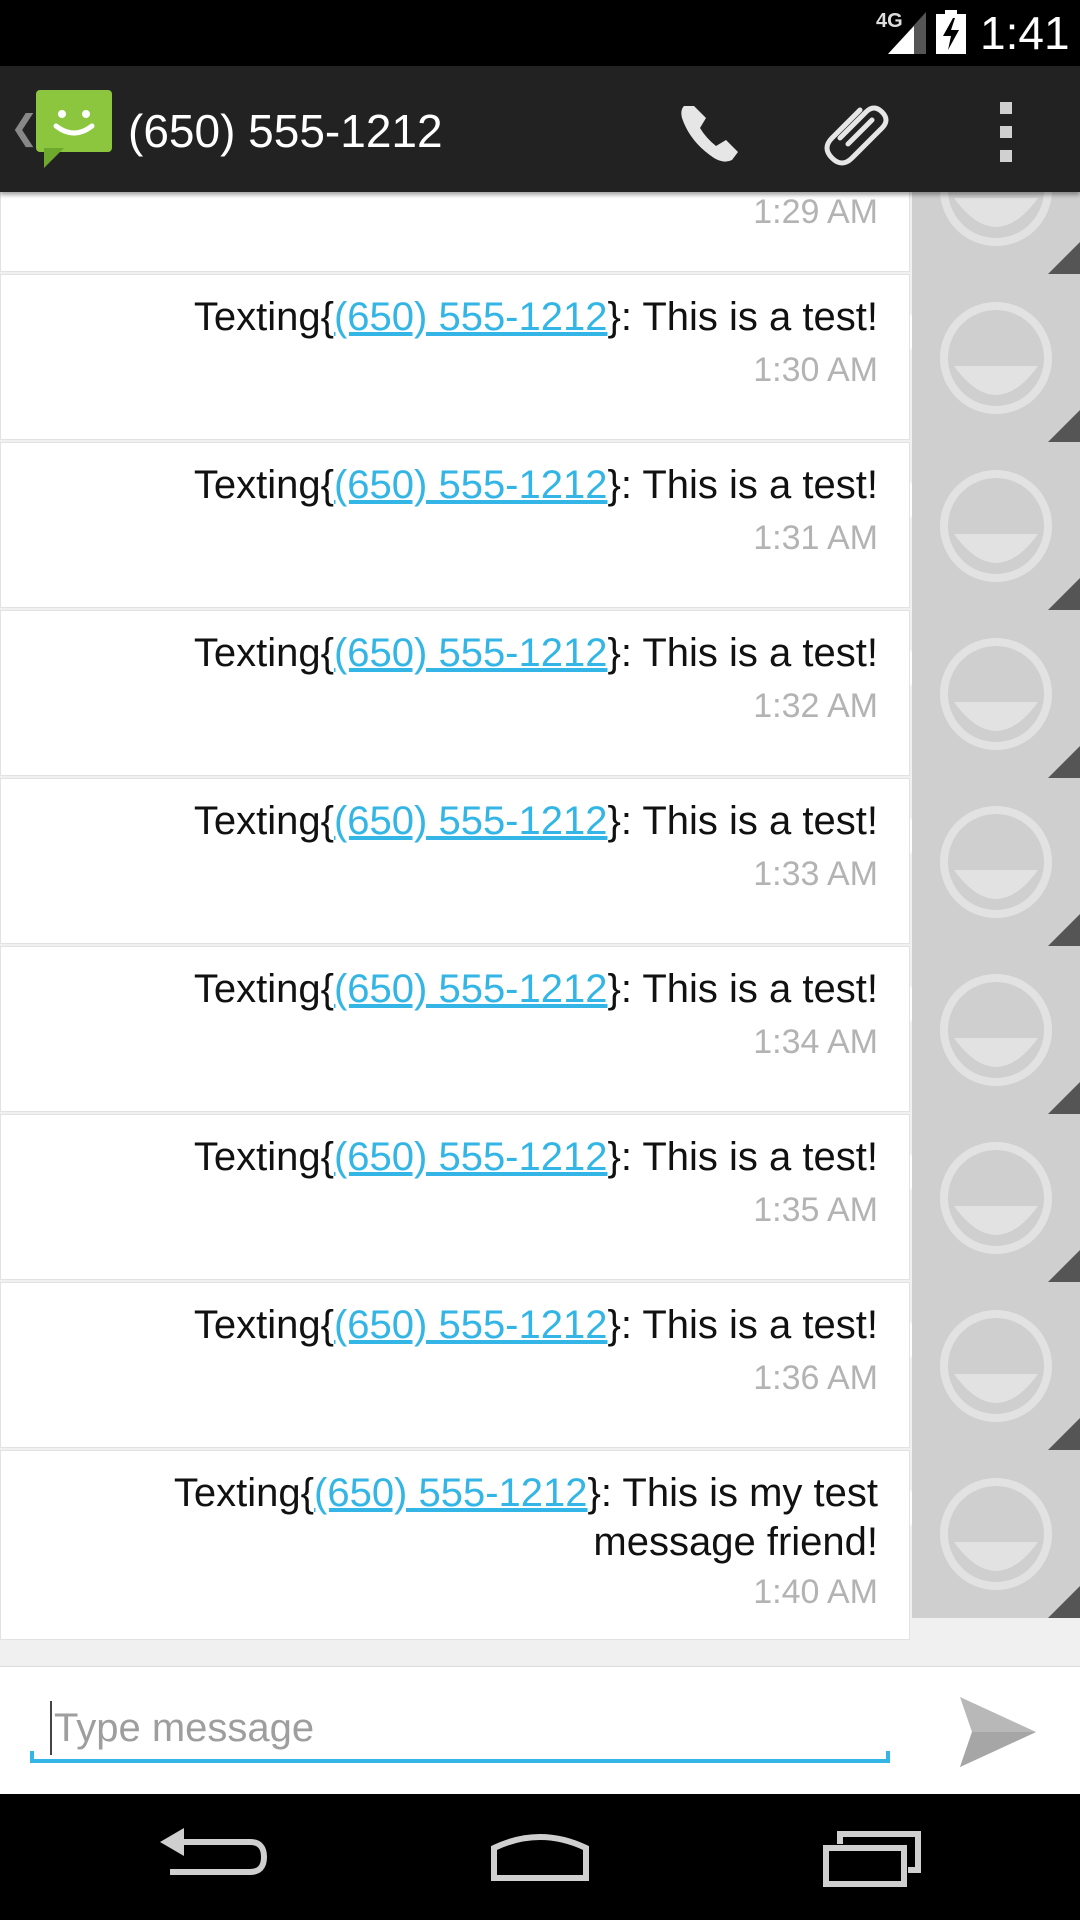 This screenshot has height=1920, width=1080. What do you see at coordinates (455, 232) in the screenshot?
I see `message-bubble: 1:29 AM` at bounding box center [455, 232].